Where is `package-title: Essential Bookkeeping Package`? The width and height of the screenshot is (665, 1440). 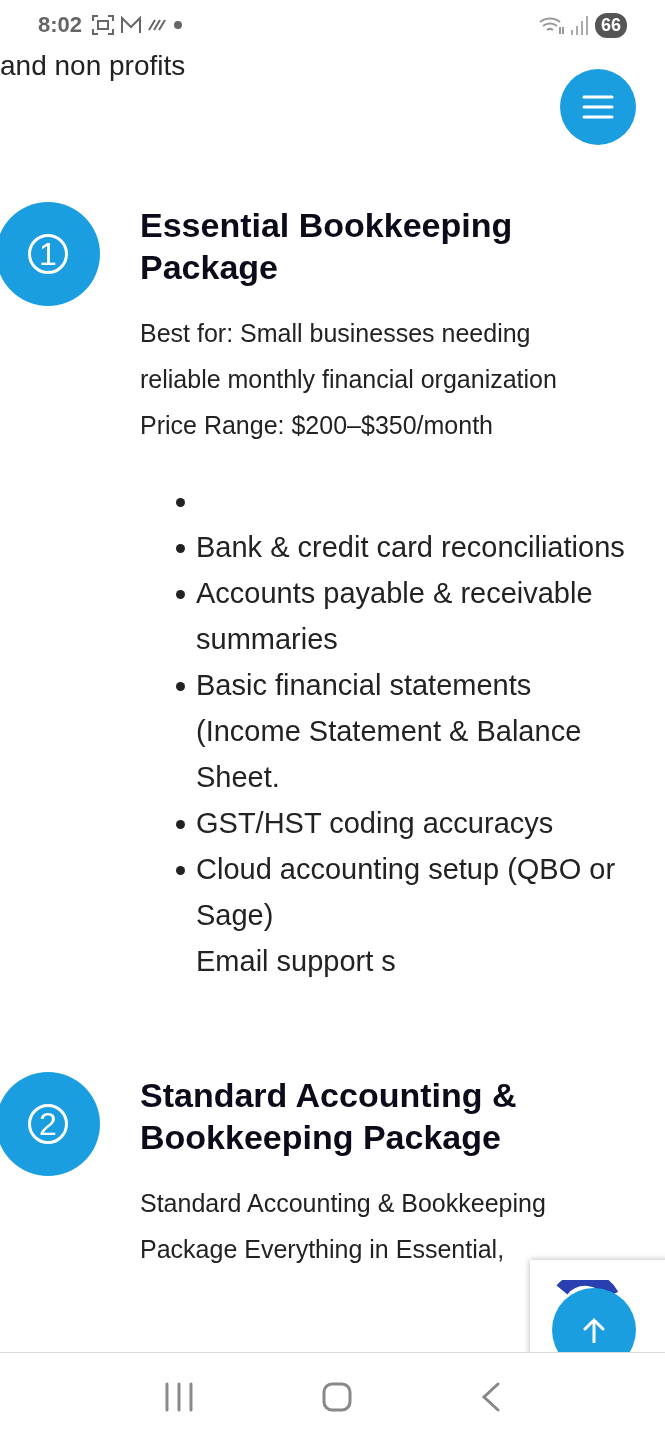 package-title: Essential Bookkeeping Package is located at coordinates (327, 246).